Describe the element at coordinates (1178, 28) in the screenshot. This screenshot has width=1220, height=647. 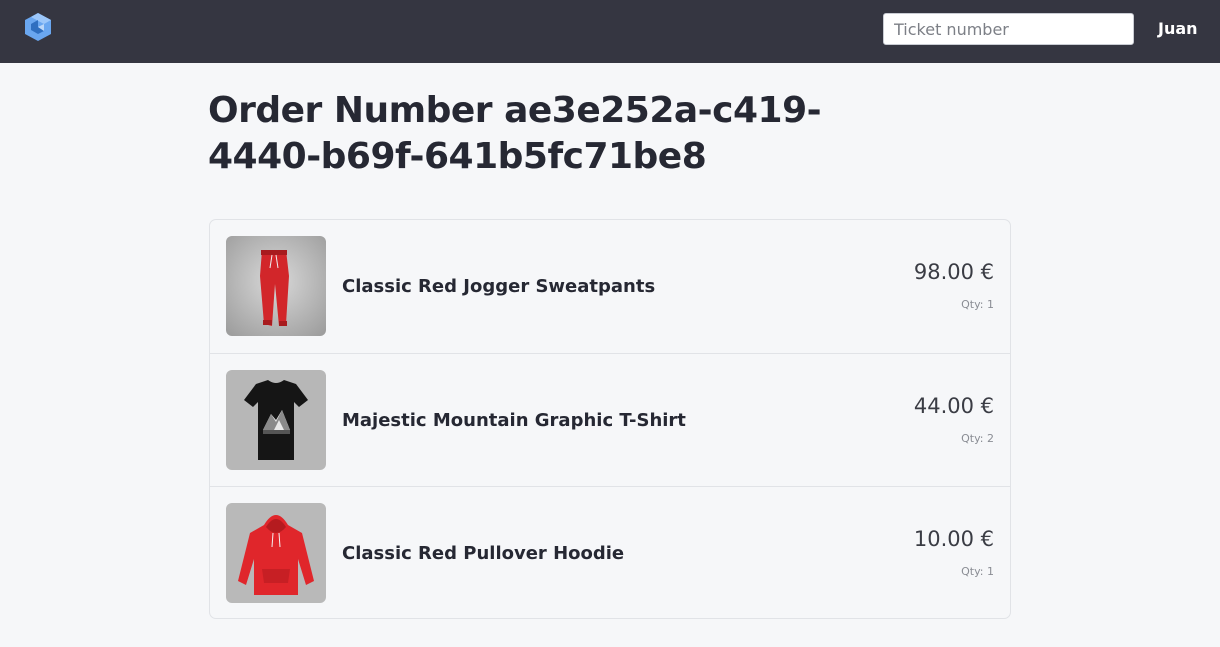
I see `user-menu: Juan` at that location.